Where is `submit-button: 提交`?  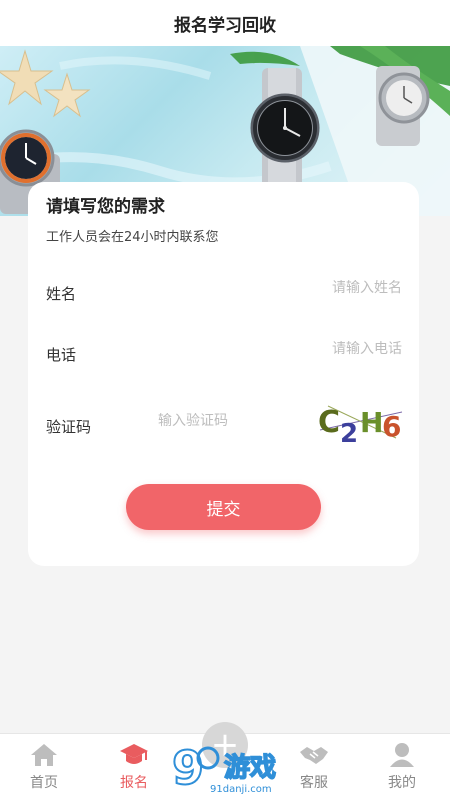
submit-button: 提交 is located at coordinates (223, 507).